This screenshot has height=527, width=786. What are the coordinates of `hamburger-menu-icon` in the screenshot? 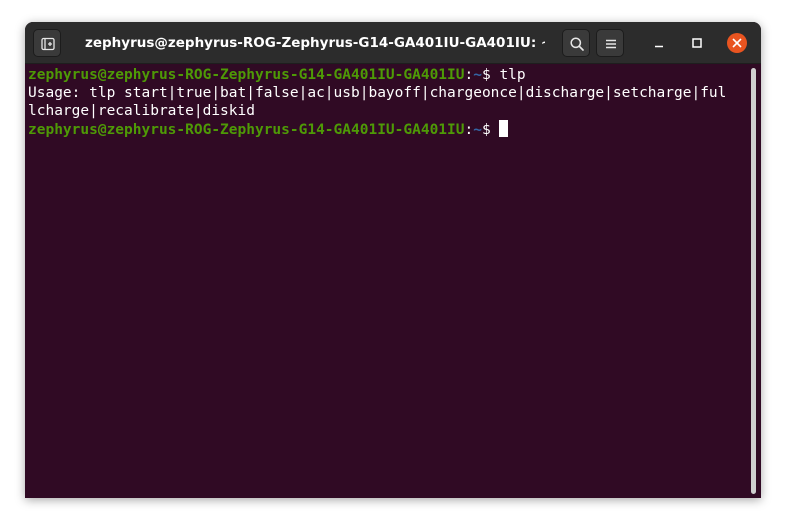 It's located at (611, 44).